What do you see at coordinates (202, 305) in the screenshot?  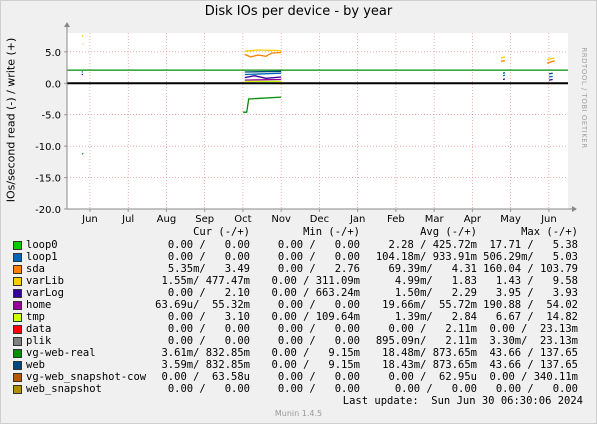 I see `legend-cur: 63.69u/ 55.32m` at bounding box center [202, 305].